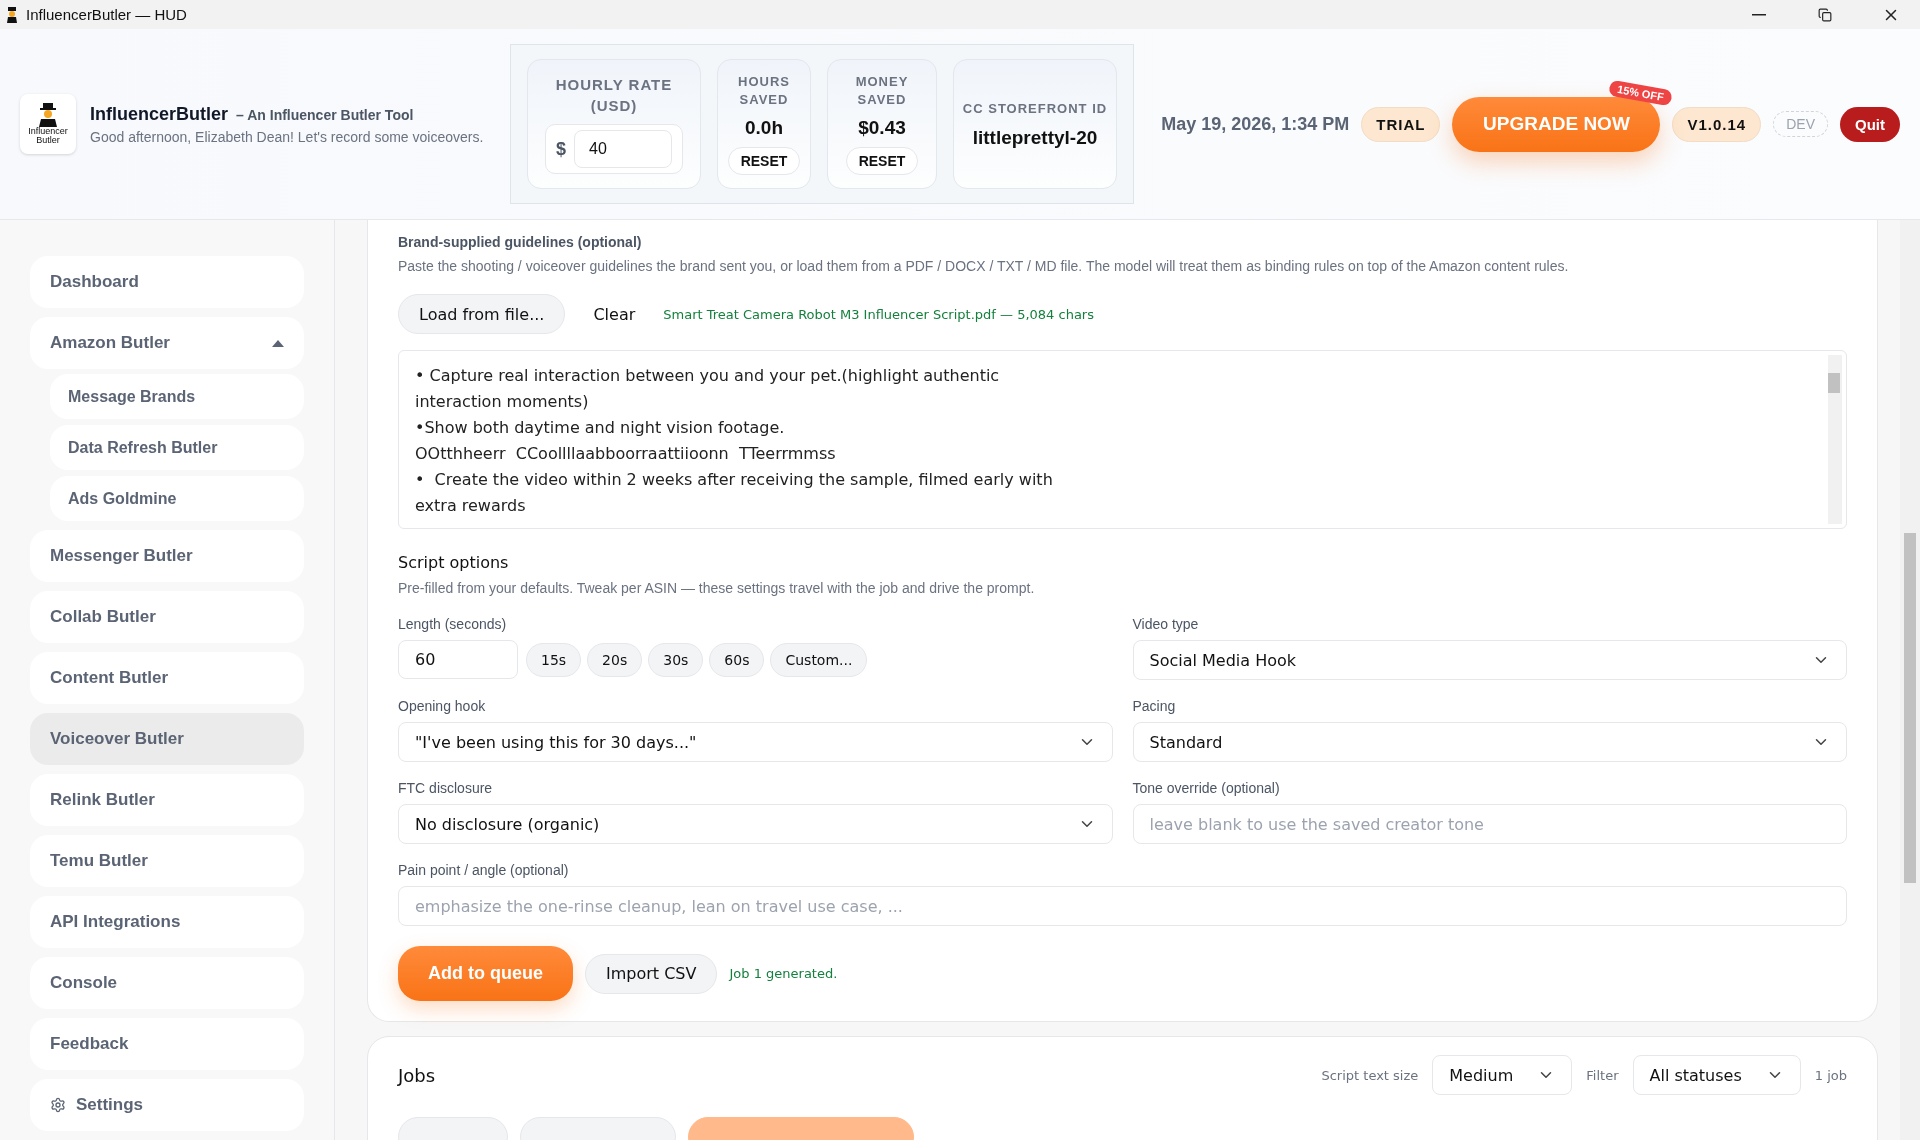 The height and width of the screenshot is (1140, 1920). I want to click on greeting: Good afternoon, Elizabeth Dean! Let's record some voiceovers., so click(287, 136).